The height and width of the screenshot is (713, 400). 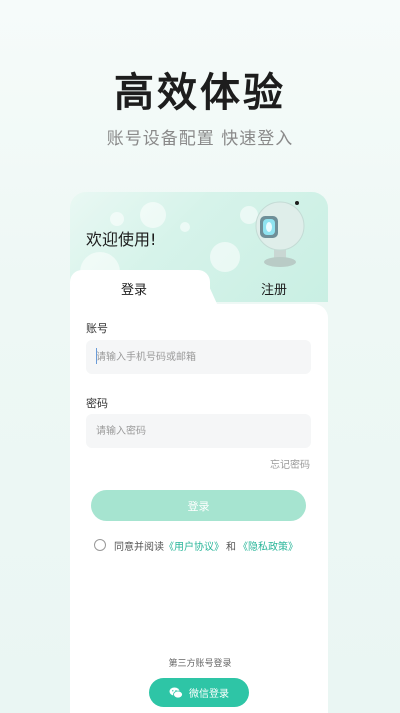 I want to click on robot-mascot-icon, so click(x=280, y=234).